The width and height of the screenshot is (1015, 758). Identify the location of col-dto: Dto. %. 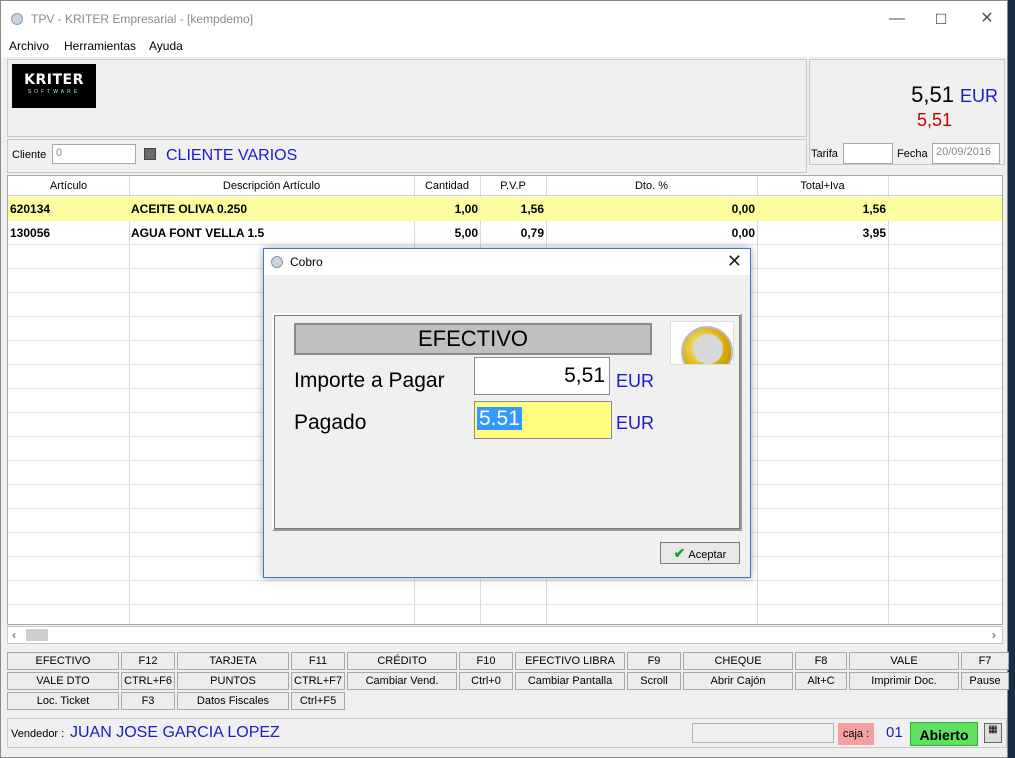
(651, 186).